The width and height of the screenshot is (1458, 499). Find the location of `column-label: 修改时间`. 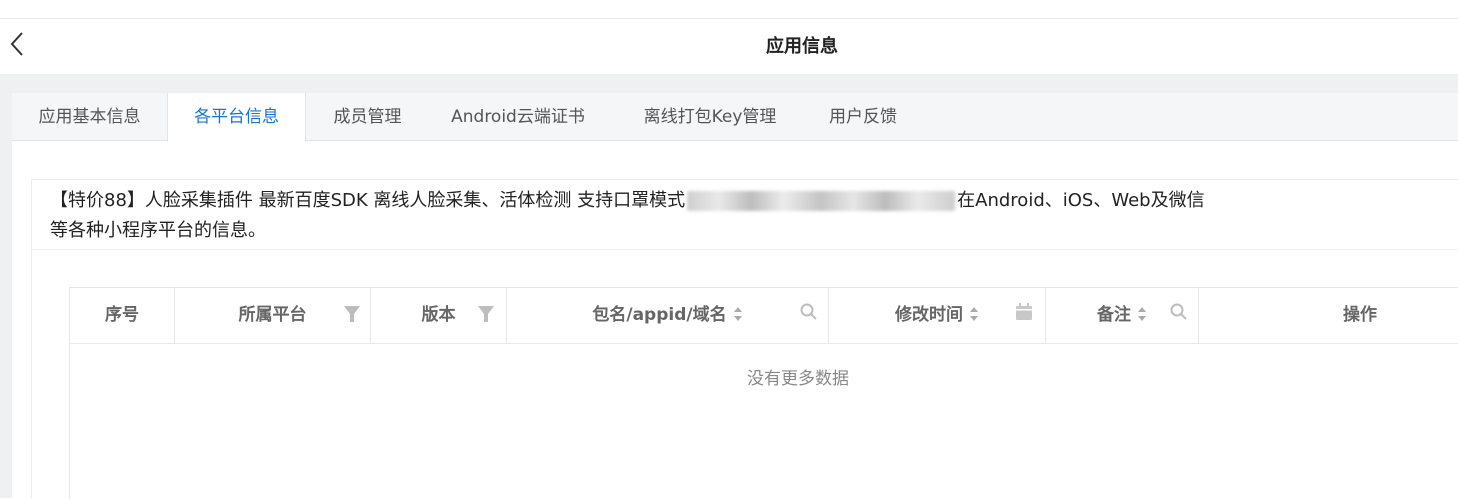

column-label: 修改时间 is located at coordinates (929, 315).